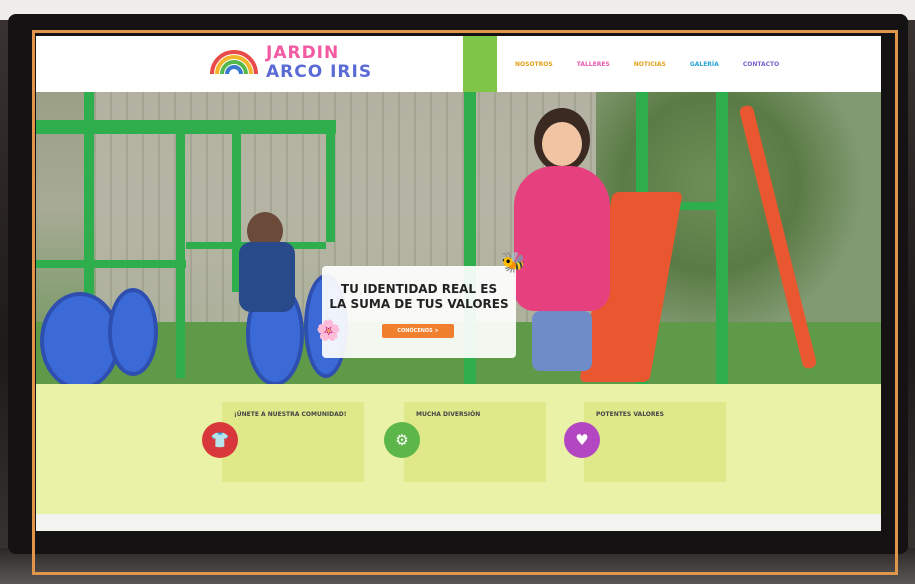 The image size is (915, 584). Describe the element at coordinates (534, 64) in the screenshot. I see `nav-item-nosotros: NOSOTROS` at that location.